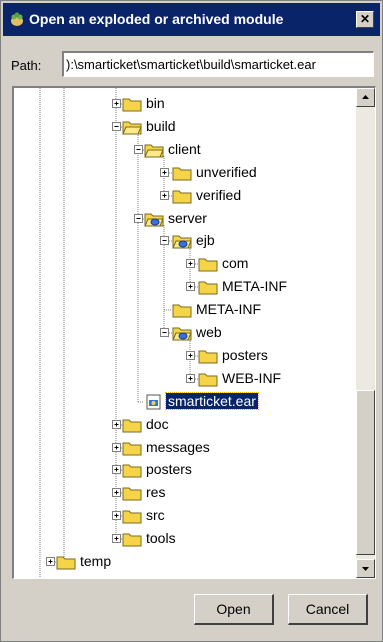  I want to click on scroll-up-button, so click(365, 97).